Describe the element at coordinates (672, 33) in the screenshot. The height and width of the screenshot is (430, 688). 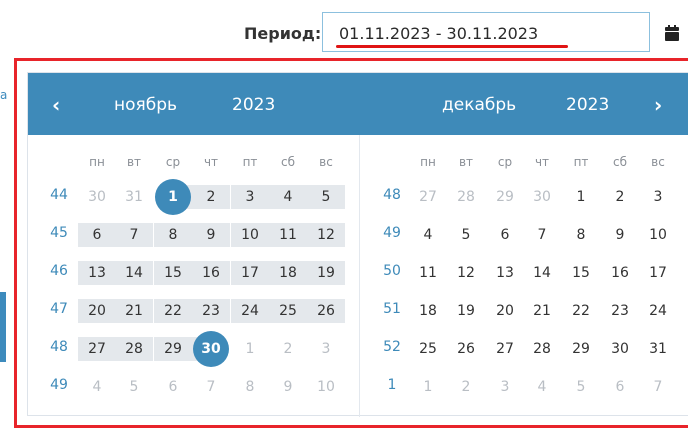
I see `calendar-icon` at that location.